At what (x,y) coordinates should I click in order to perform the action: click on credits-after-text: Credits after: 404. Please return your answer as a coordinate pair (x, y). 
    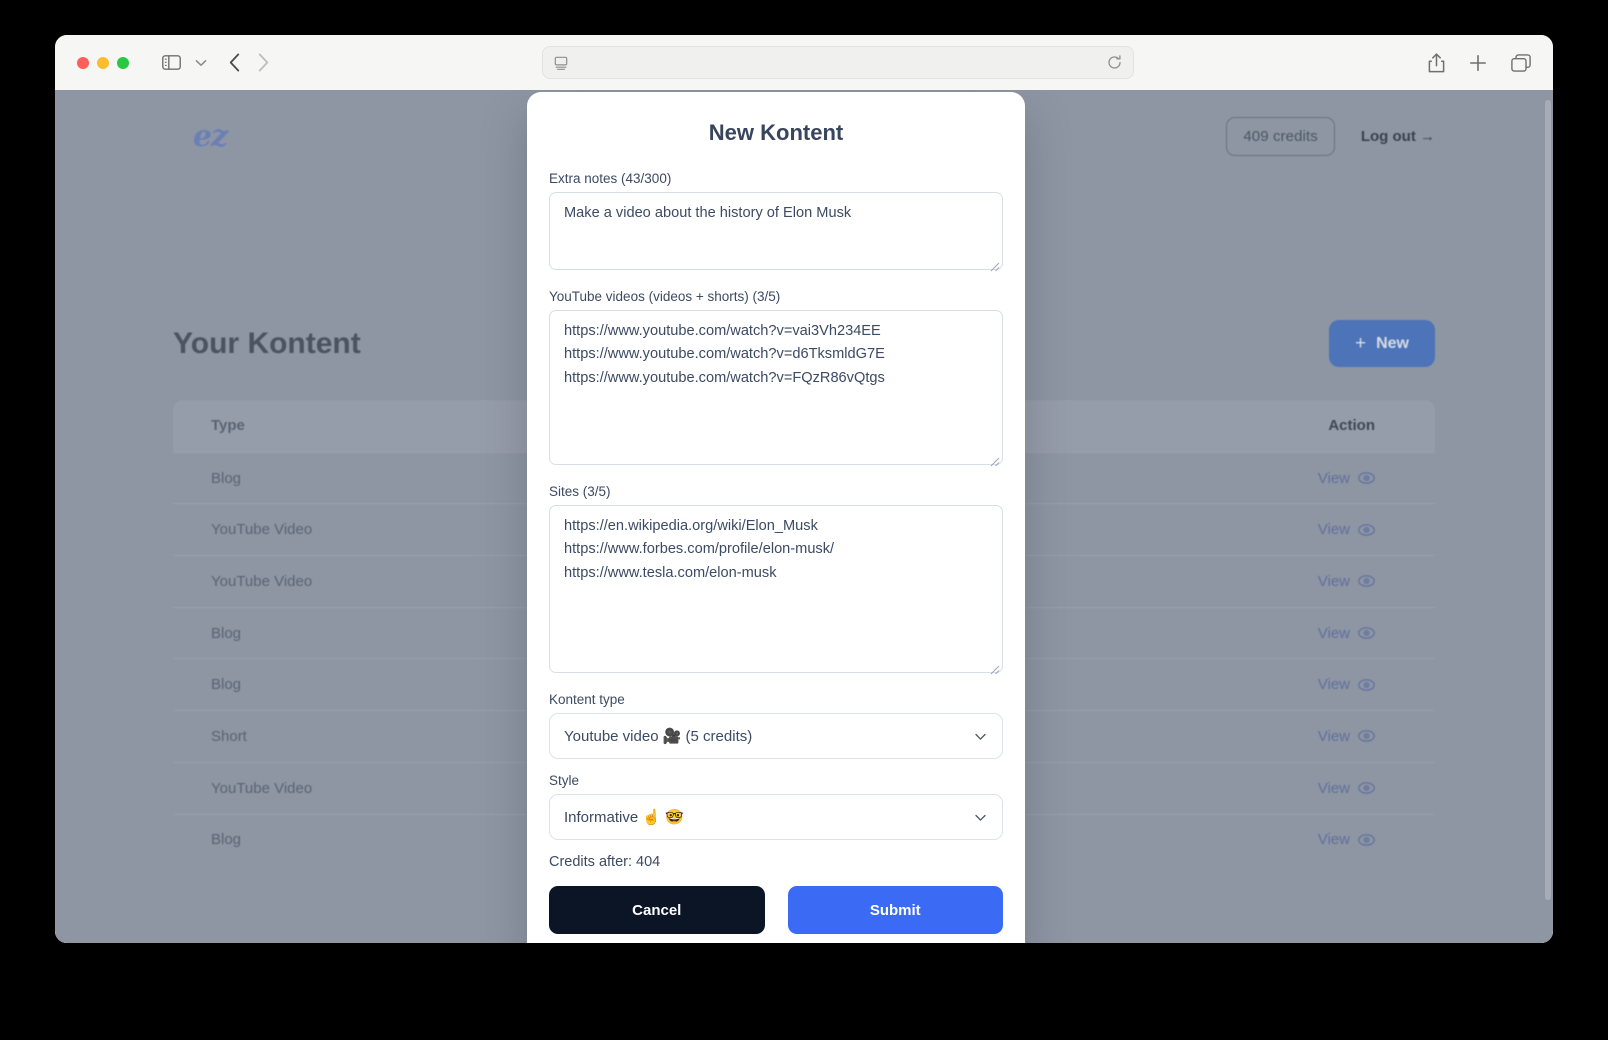
    Looking at the image, I should click on (605, 862).